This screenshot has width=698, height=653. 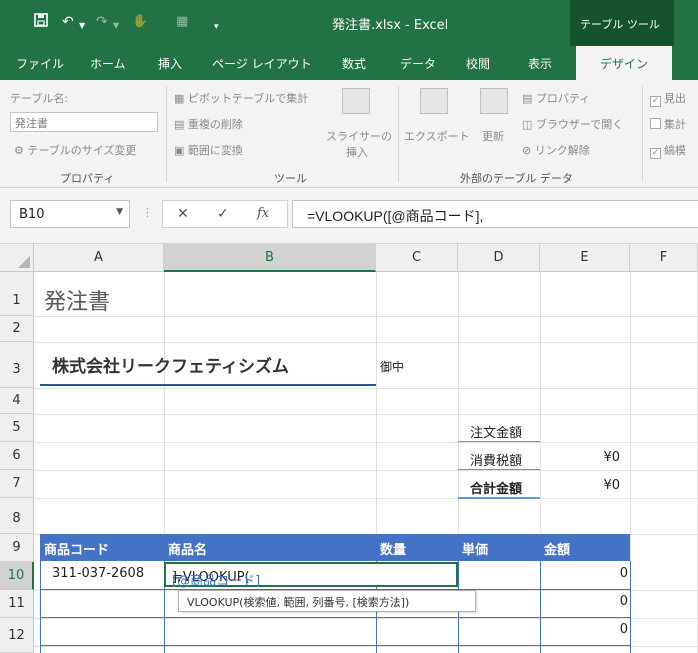 I want to click on refresh-button: 更新, so click(x=493, y=136).